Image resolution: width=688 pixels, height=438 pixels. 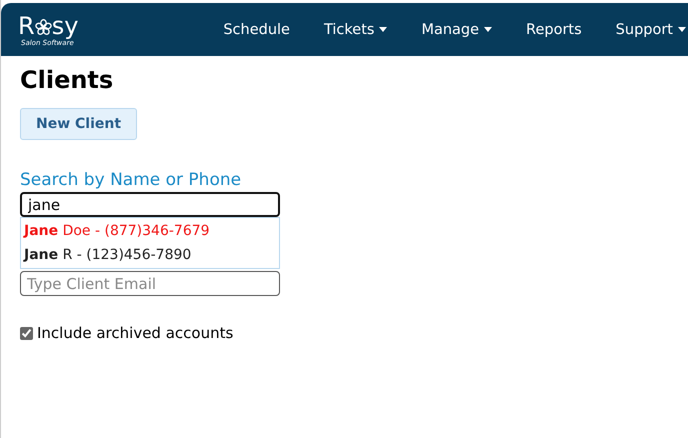 What do you see at coordinates (131, 180) in the screenshot?
I see `search-label: Search by Name or Phone` at bounding box center [131, 180].